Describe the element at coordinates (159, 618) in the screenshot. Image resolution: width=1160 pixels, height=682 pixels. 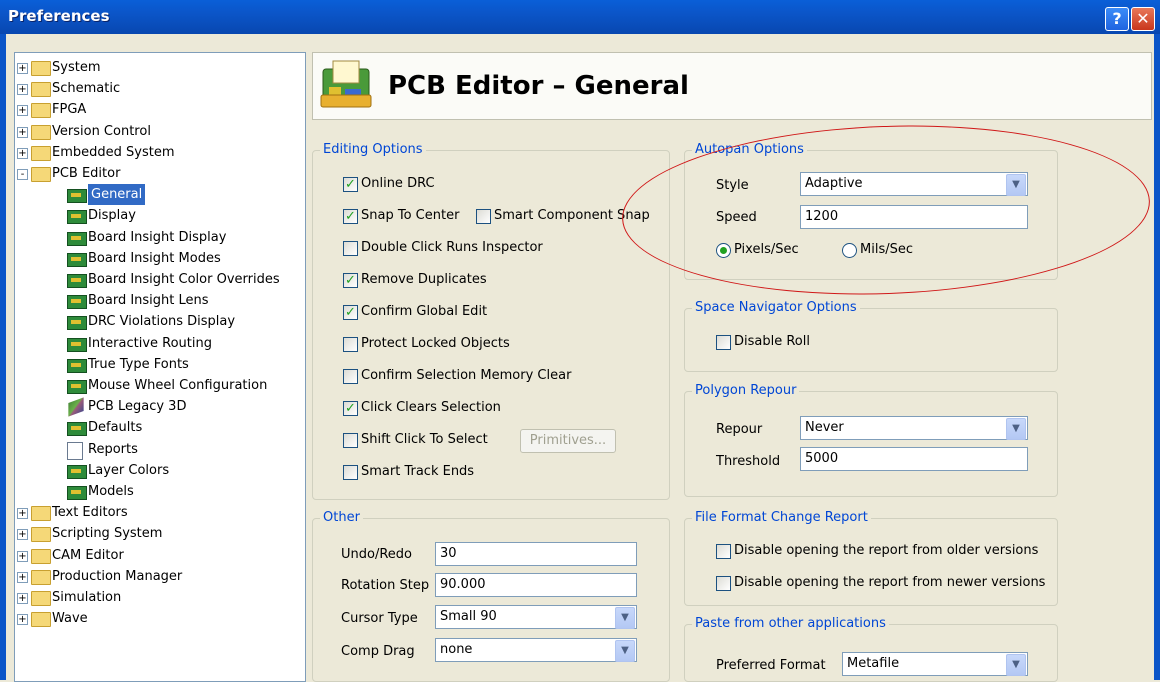
I see `tree-item: + Wave` at that location.